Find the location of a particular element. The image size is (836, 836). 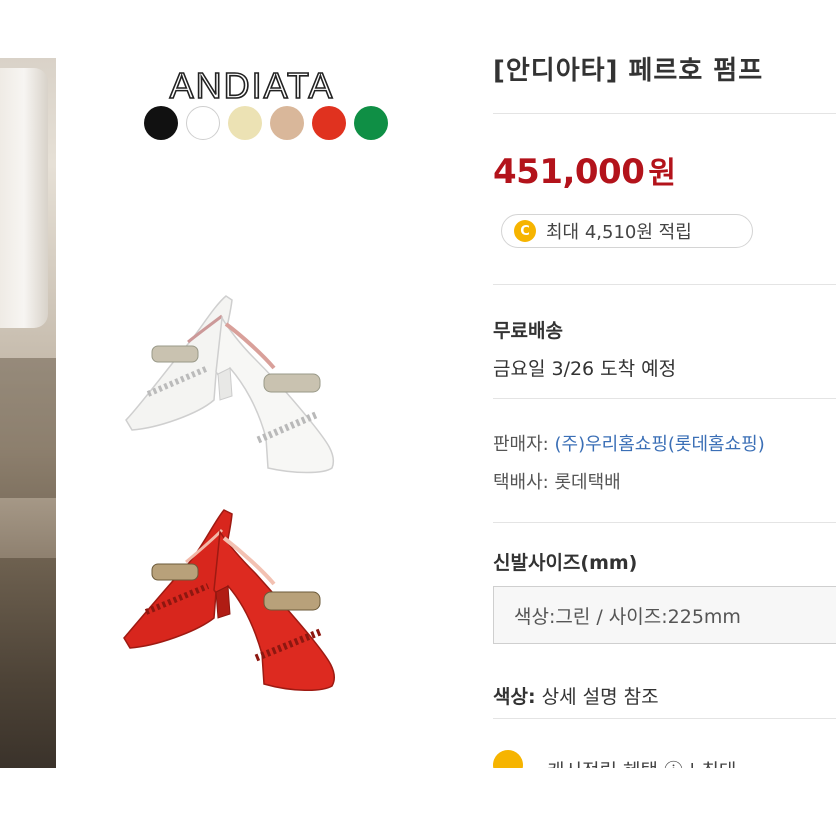

shipping-divider is located at coordinates (664, 398).